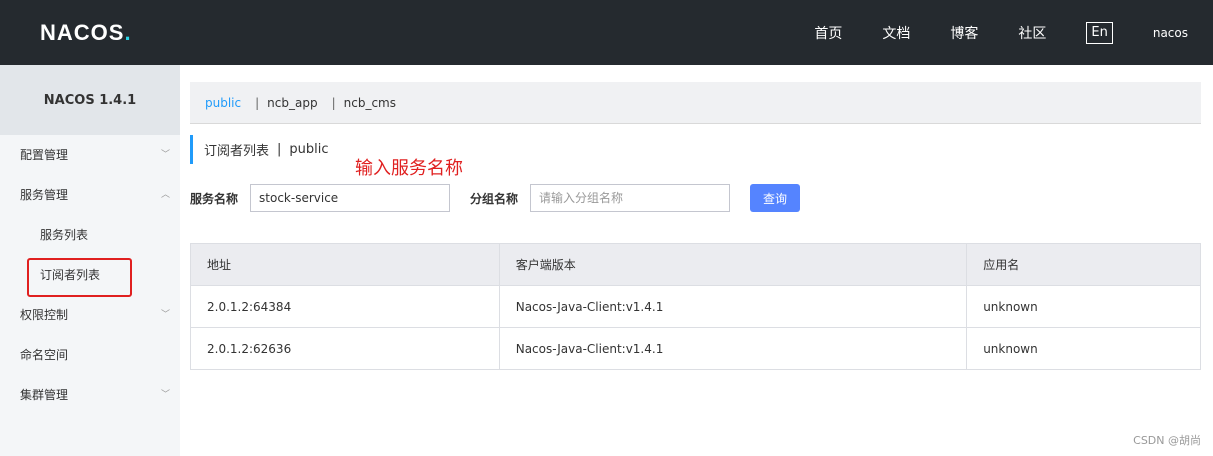  What do you see at coordinates (90, 235) in the screenshot?
I see `sidebar-item-service-list: 服务列表` at bounding box center [90, 235].